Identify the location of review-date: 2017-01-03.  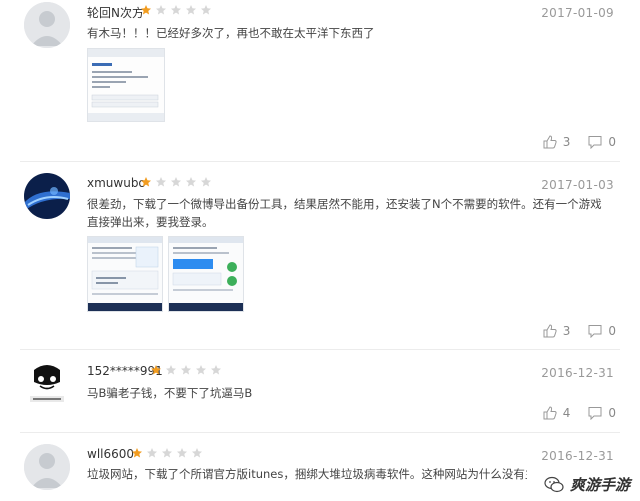
(577, 185).